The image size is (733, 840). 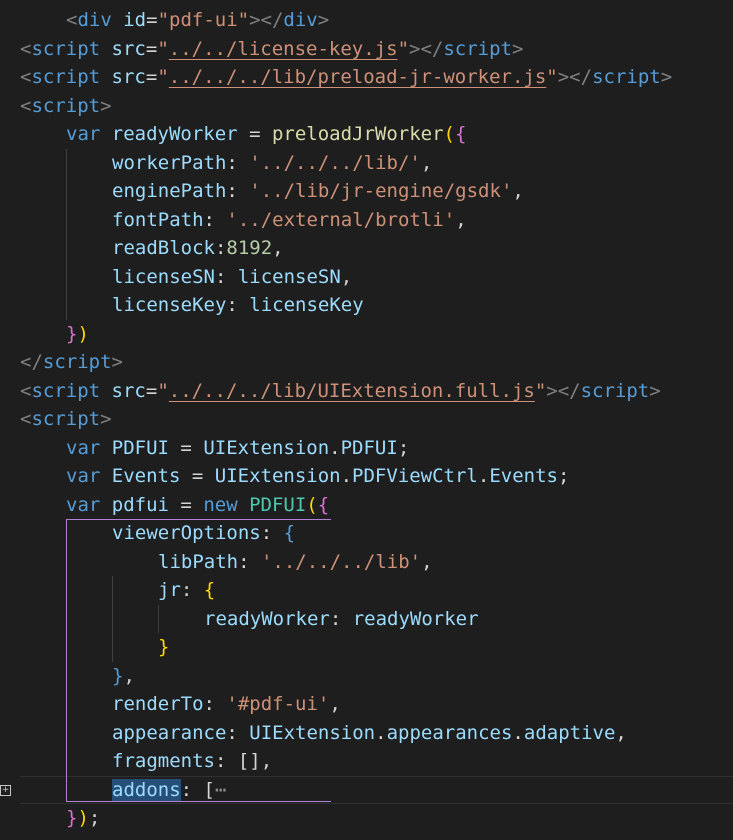 I want to click on code-line: </script>, so click(x=71, y=362).